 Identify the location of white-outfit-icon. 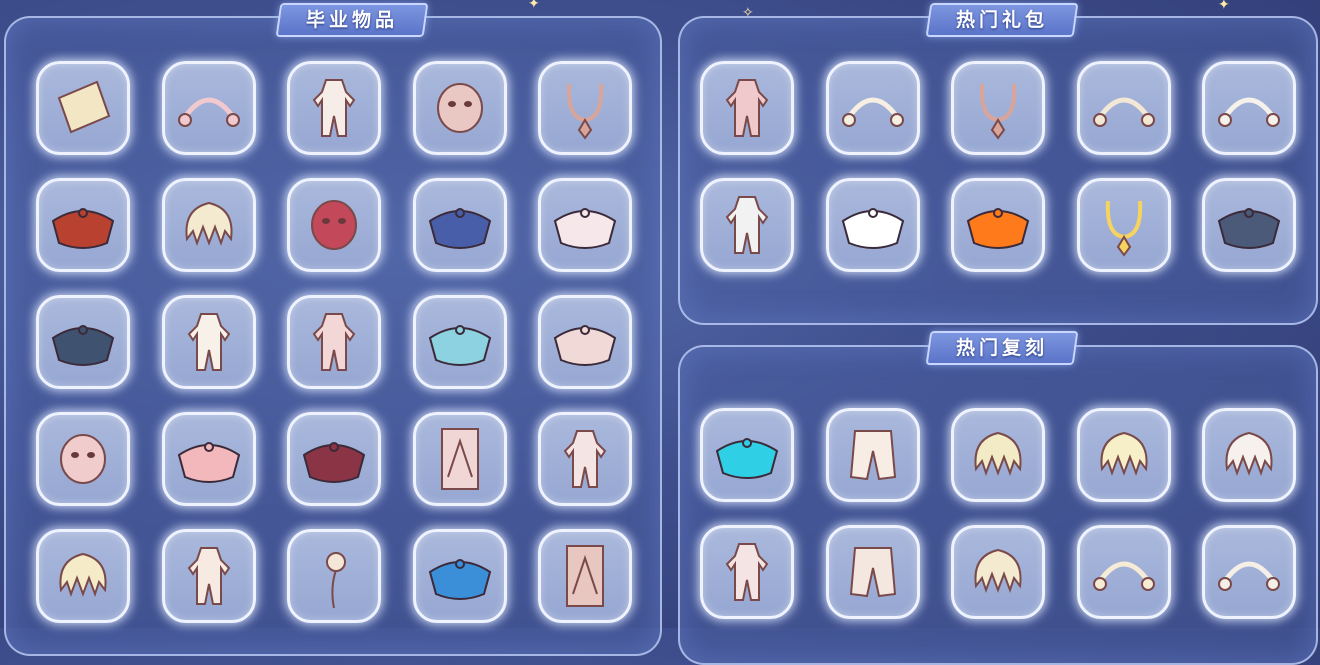
(334, 108).